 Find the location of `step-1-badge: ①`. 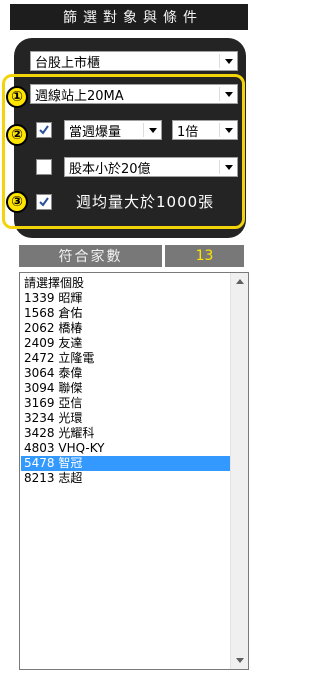

step-1-badge: ① is located at coordinates (17, 97).